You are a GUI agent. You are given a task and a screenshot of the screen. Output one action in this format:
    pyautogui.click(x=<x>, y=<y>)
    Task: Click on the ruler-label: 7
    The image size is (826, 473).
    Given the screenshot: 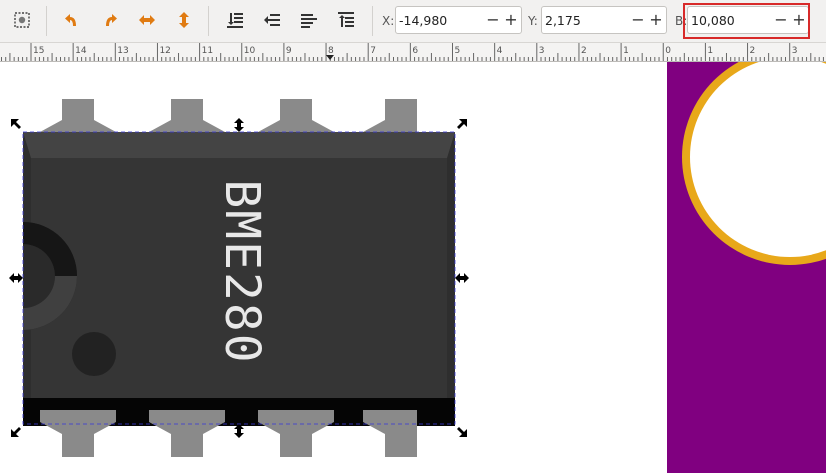 What is the action you would take?
    pyautogui.click(x=373, y=51)
    